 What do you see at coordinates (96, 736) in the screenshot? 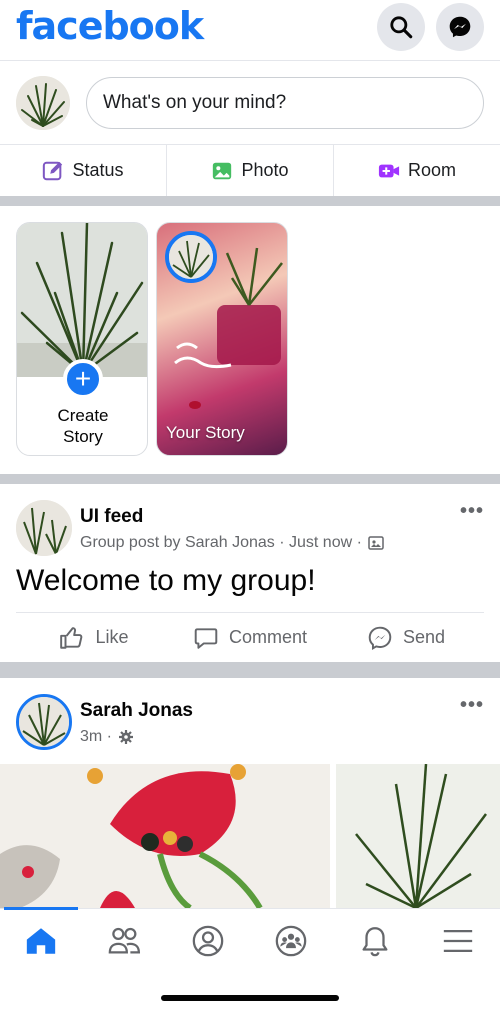
I see `post-time: 3m ·` at bounding box center [96, 736].